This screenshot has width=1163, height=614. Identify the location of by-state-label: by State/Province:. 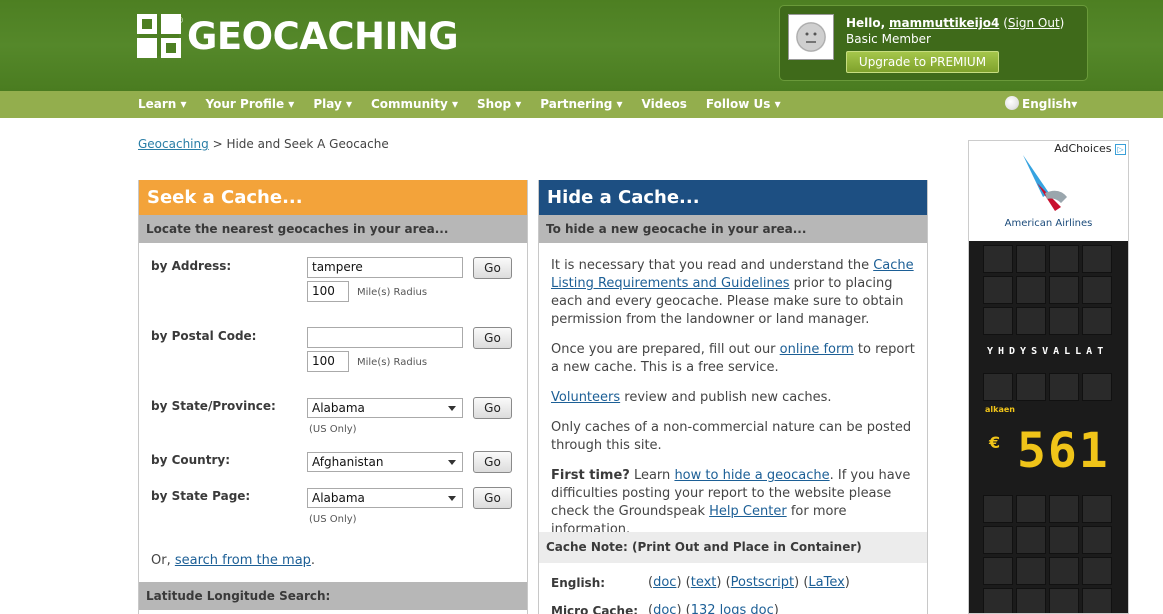
(213, 406).